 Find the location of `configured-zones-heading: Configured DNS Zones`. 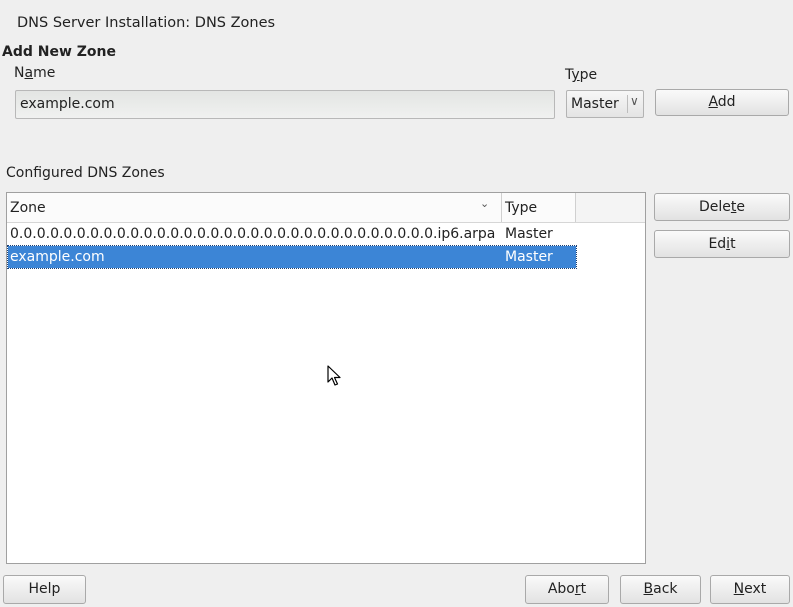

configured-zones-heading: Configured DNS Zones is located at coordinates (85, 173).